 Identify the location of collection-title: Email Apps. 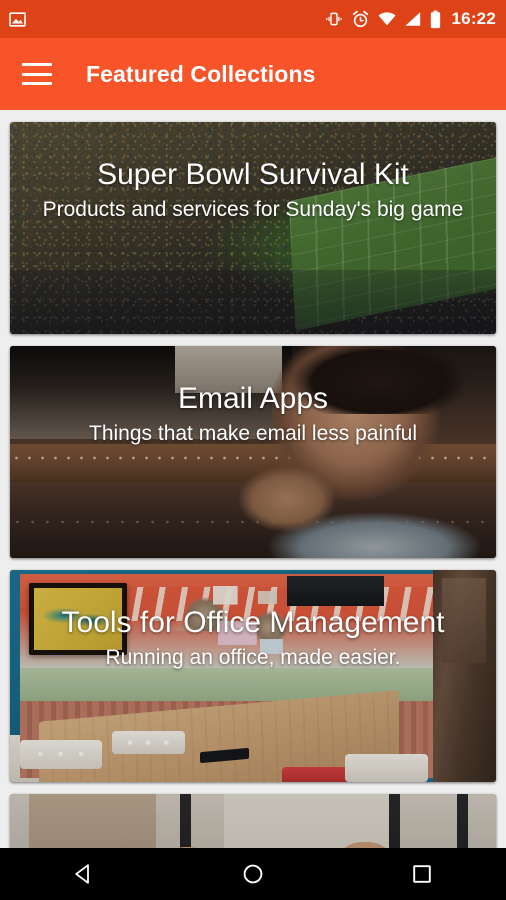
(253, 398).